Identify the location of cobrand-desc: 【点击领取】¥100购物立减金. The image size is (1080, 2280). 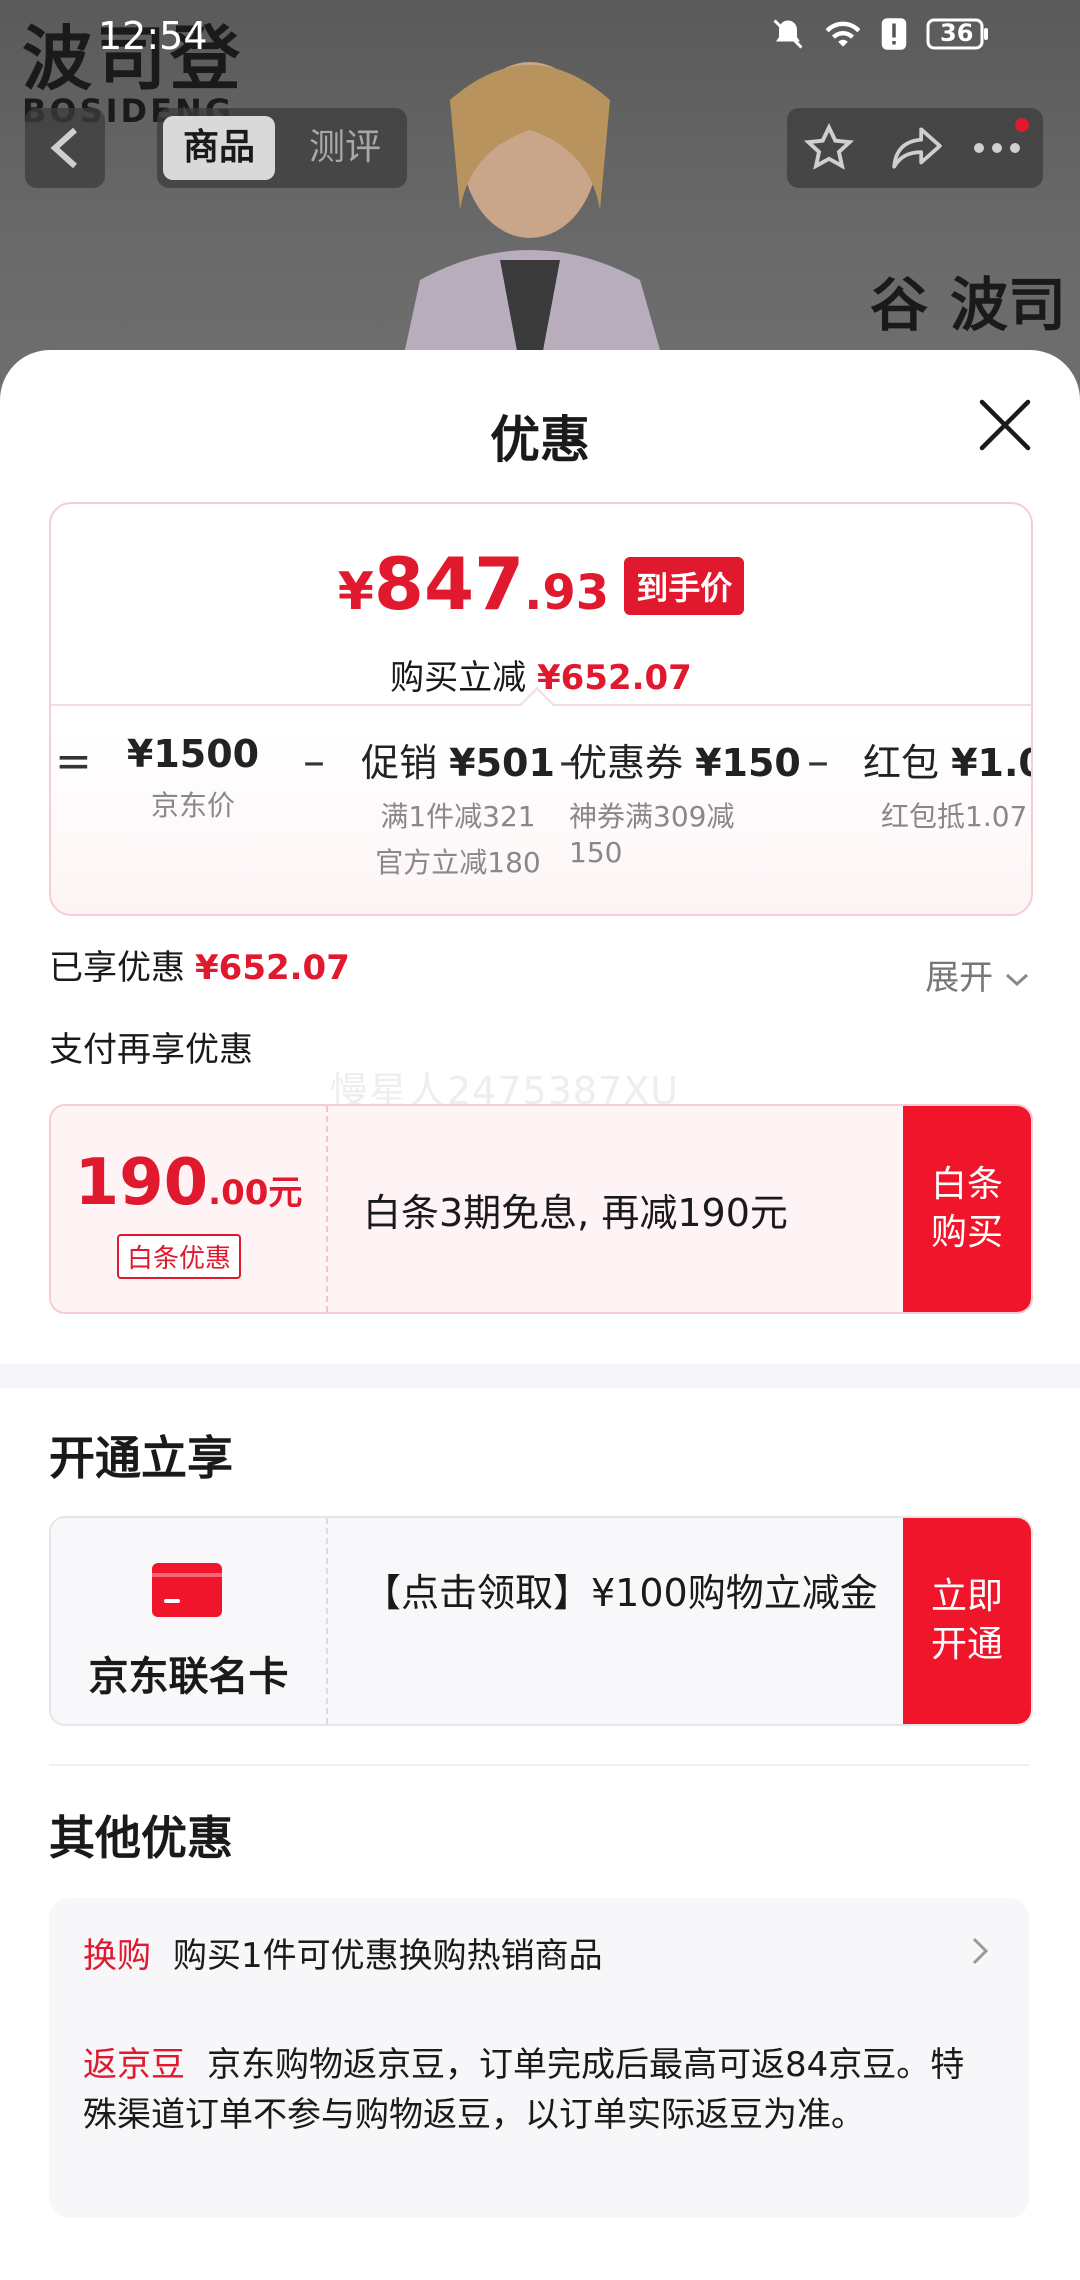
(620, 1593).